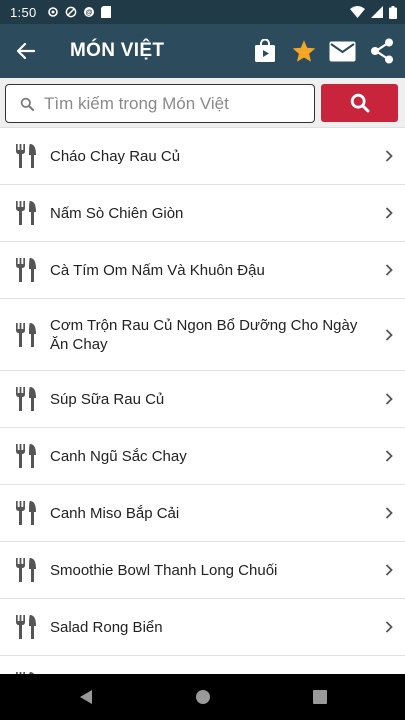 The height and width of the screenshot is (720, 405). I want to click on nav-back-button, so click(85, 697).